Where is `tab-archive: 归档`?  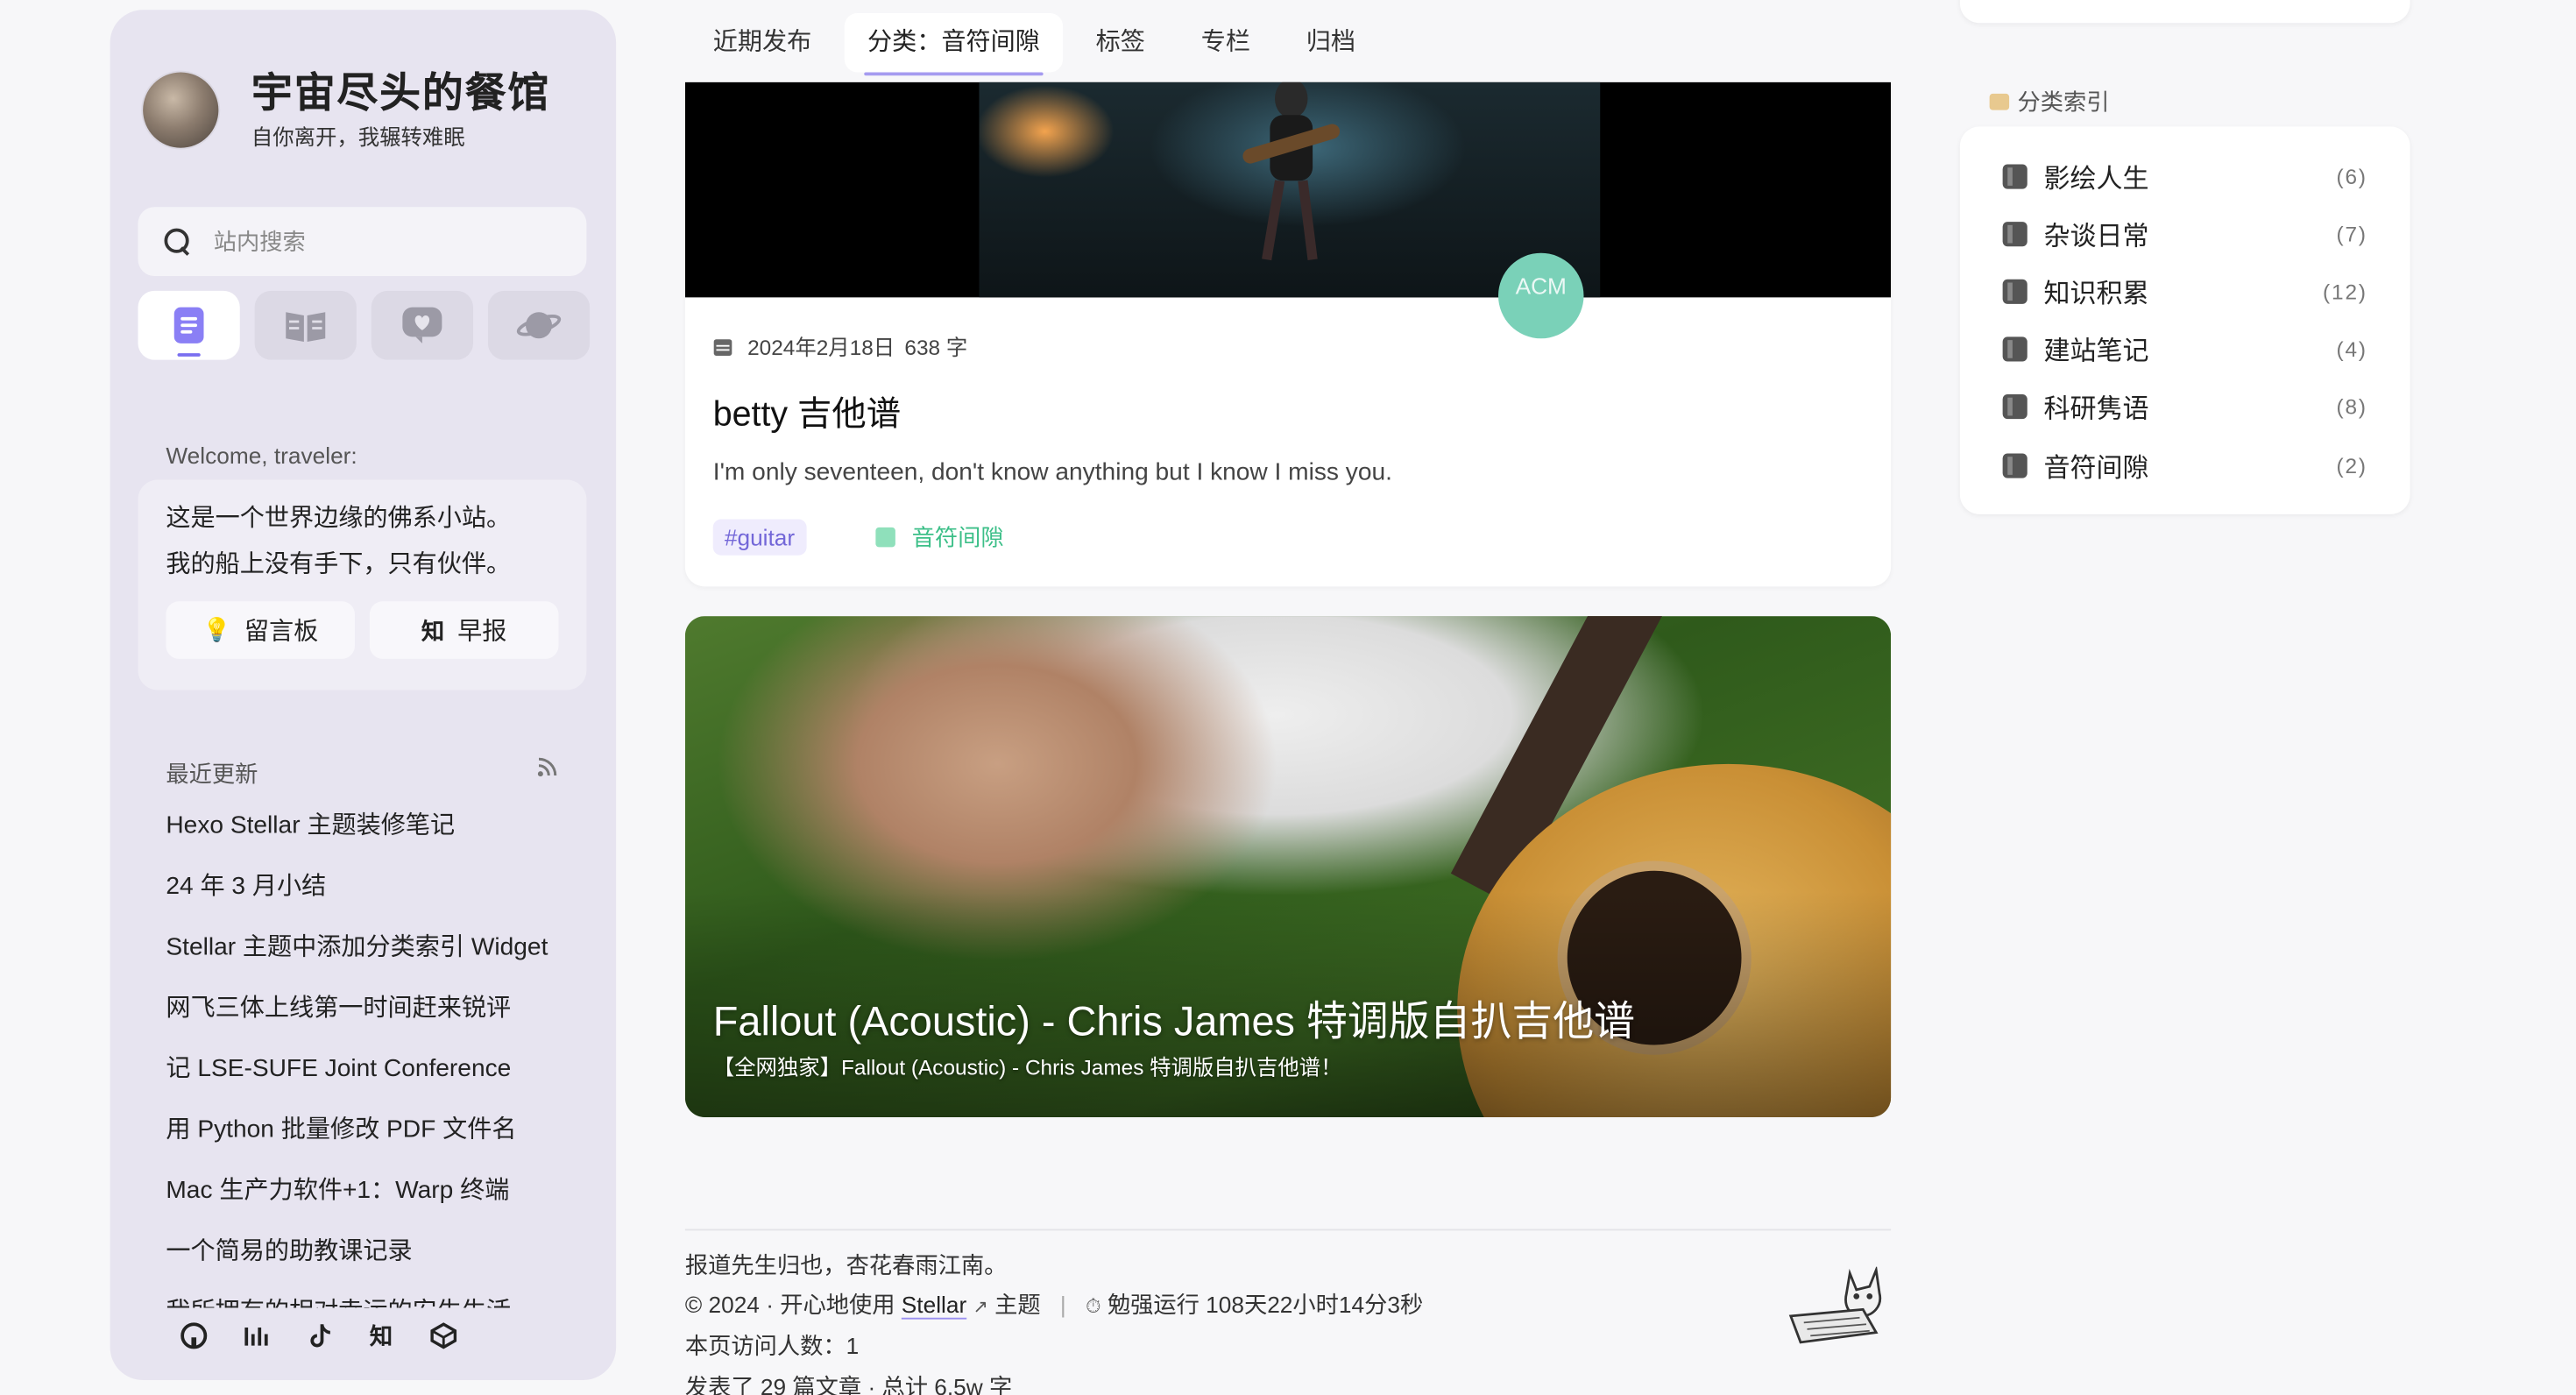 tab-archive: 归档 is located at coordinates (1330, 43).